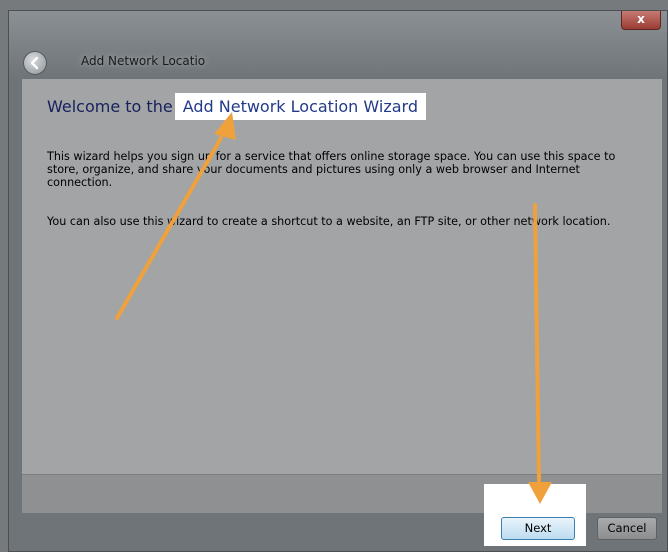 This screenshot has width=668, height=552. Describe the element at coordinates (225, 126) in the screenshot. I see `arrow-to-title-head` at that location.